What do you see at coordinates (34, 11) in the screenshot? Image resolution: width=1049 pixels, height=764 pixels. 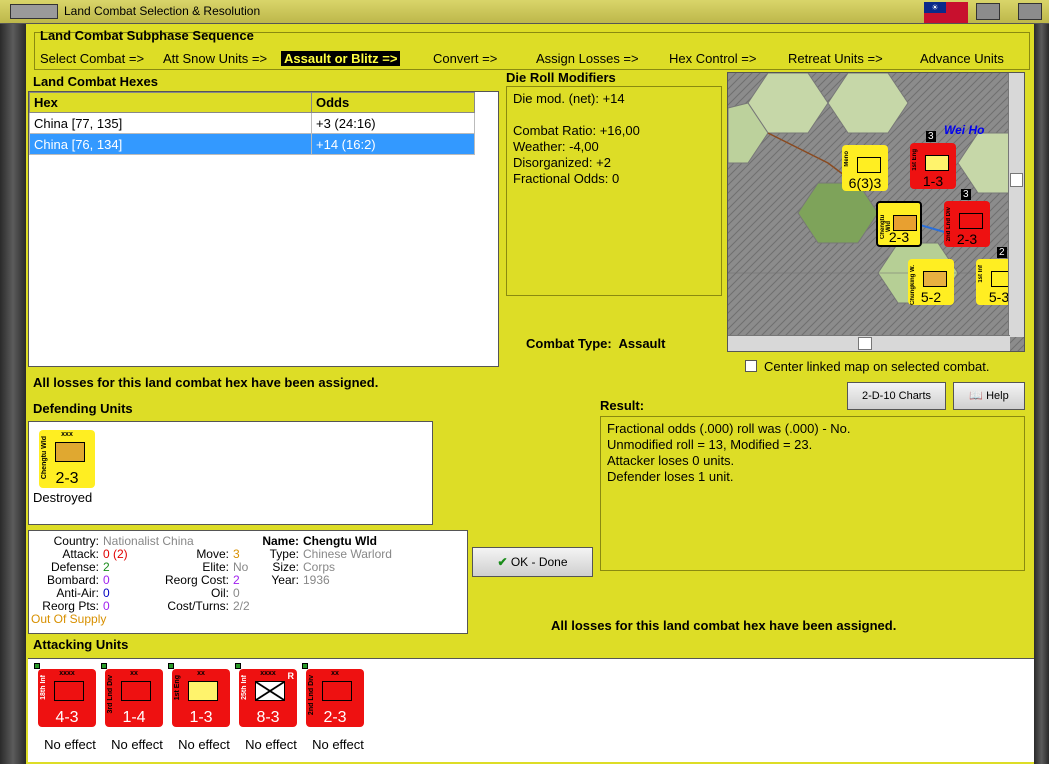 I see `system-menu-button` at bounding box center [34, 11].